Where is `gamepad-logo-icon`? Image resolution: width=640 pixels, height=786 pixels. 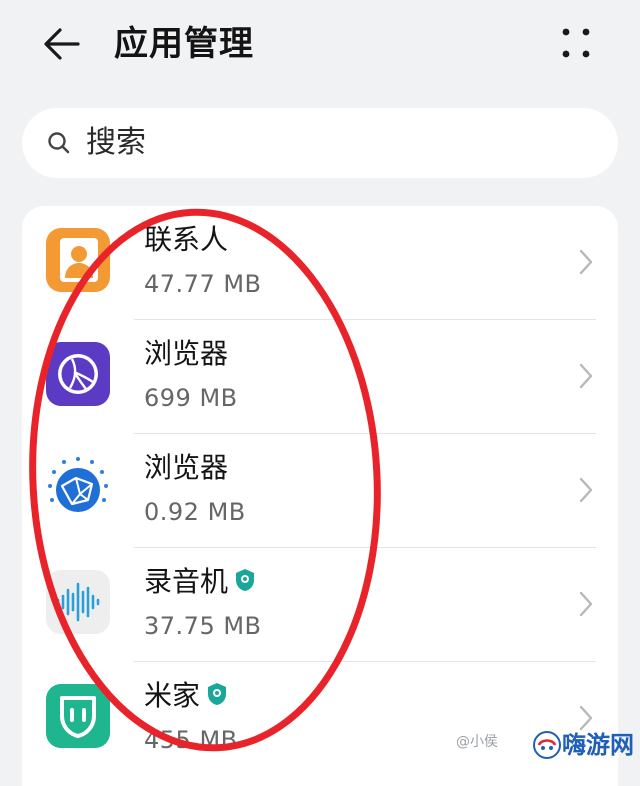
gamepad-logo-icon is located at coordinates (547, 745).